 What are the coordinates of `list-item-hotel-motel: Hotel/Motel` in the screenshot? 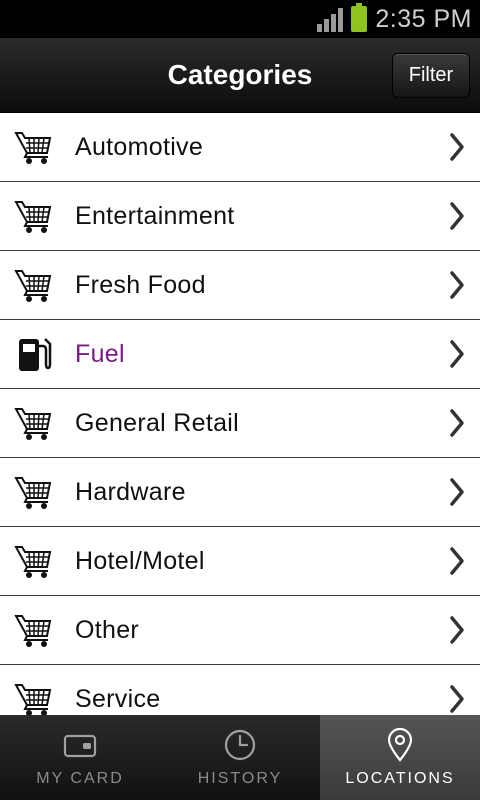 It's located at (240, 561).